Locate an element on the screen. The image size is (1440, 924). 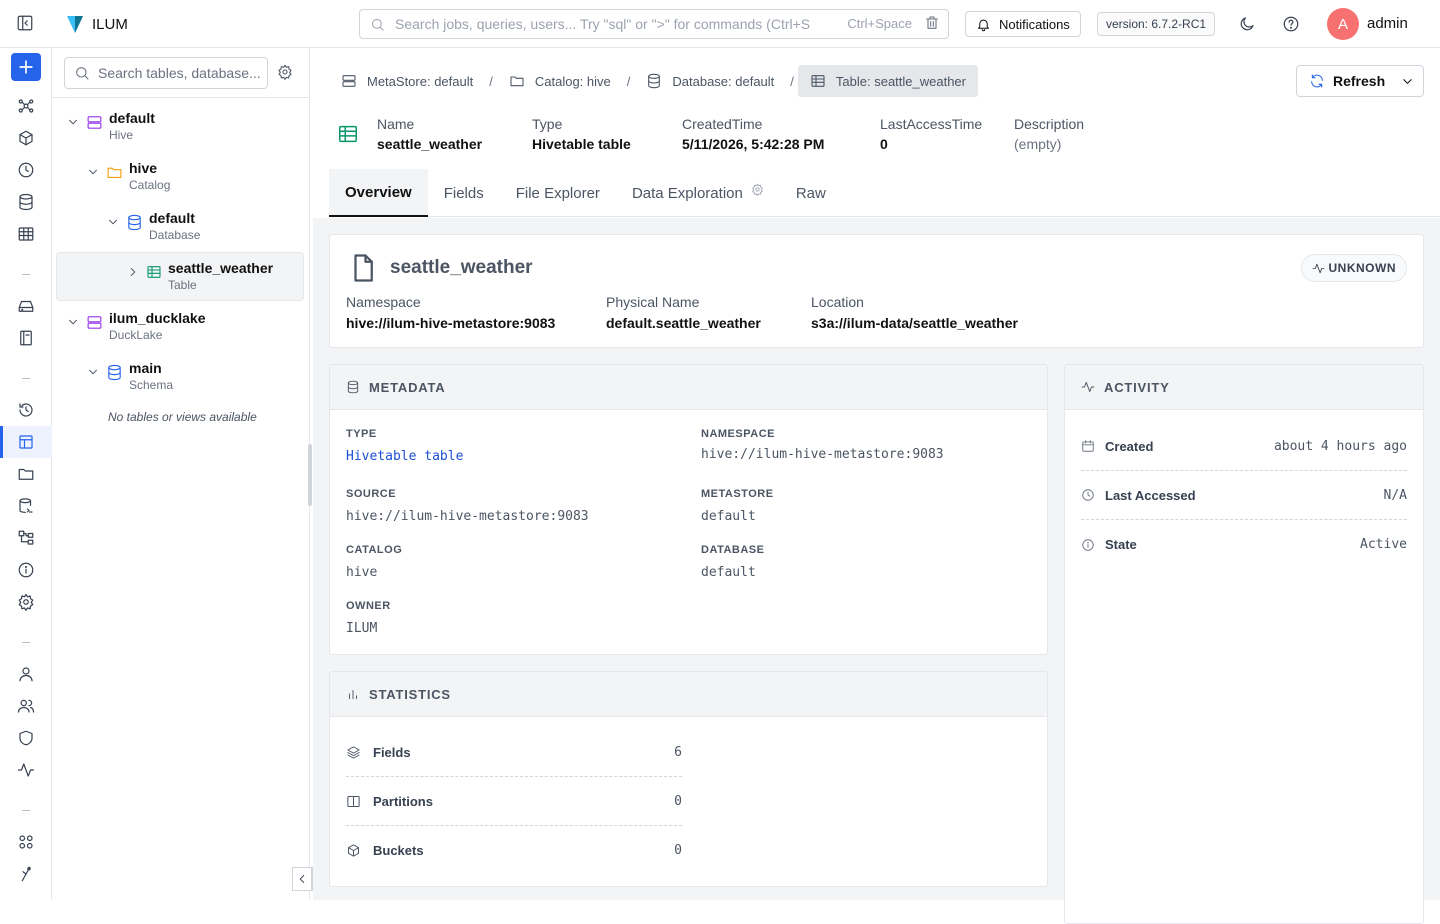
activity-row-state: State Active is located at coordinates (1244, 544).